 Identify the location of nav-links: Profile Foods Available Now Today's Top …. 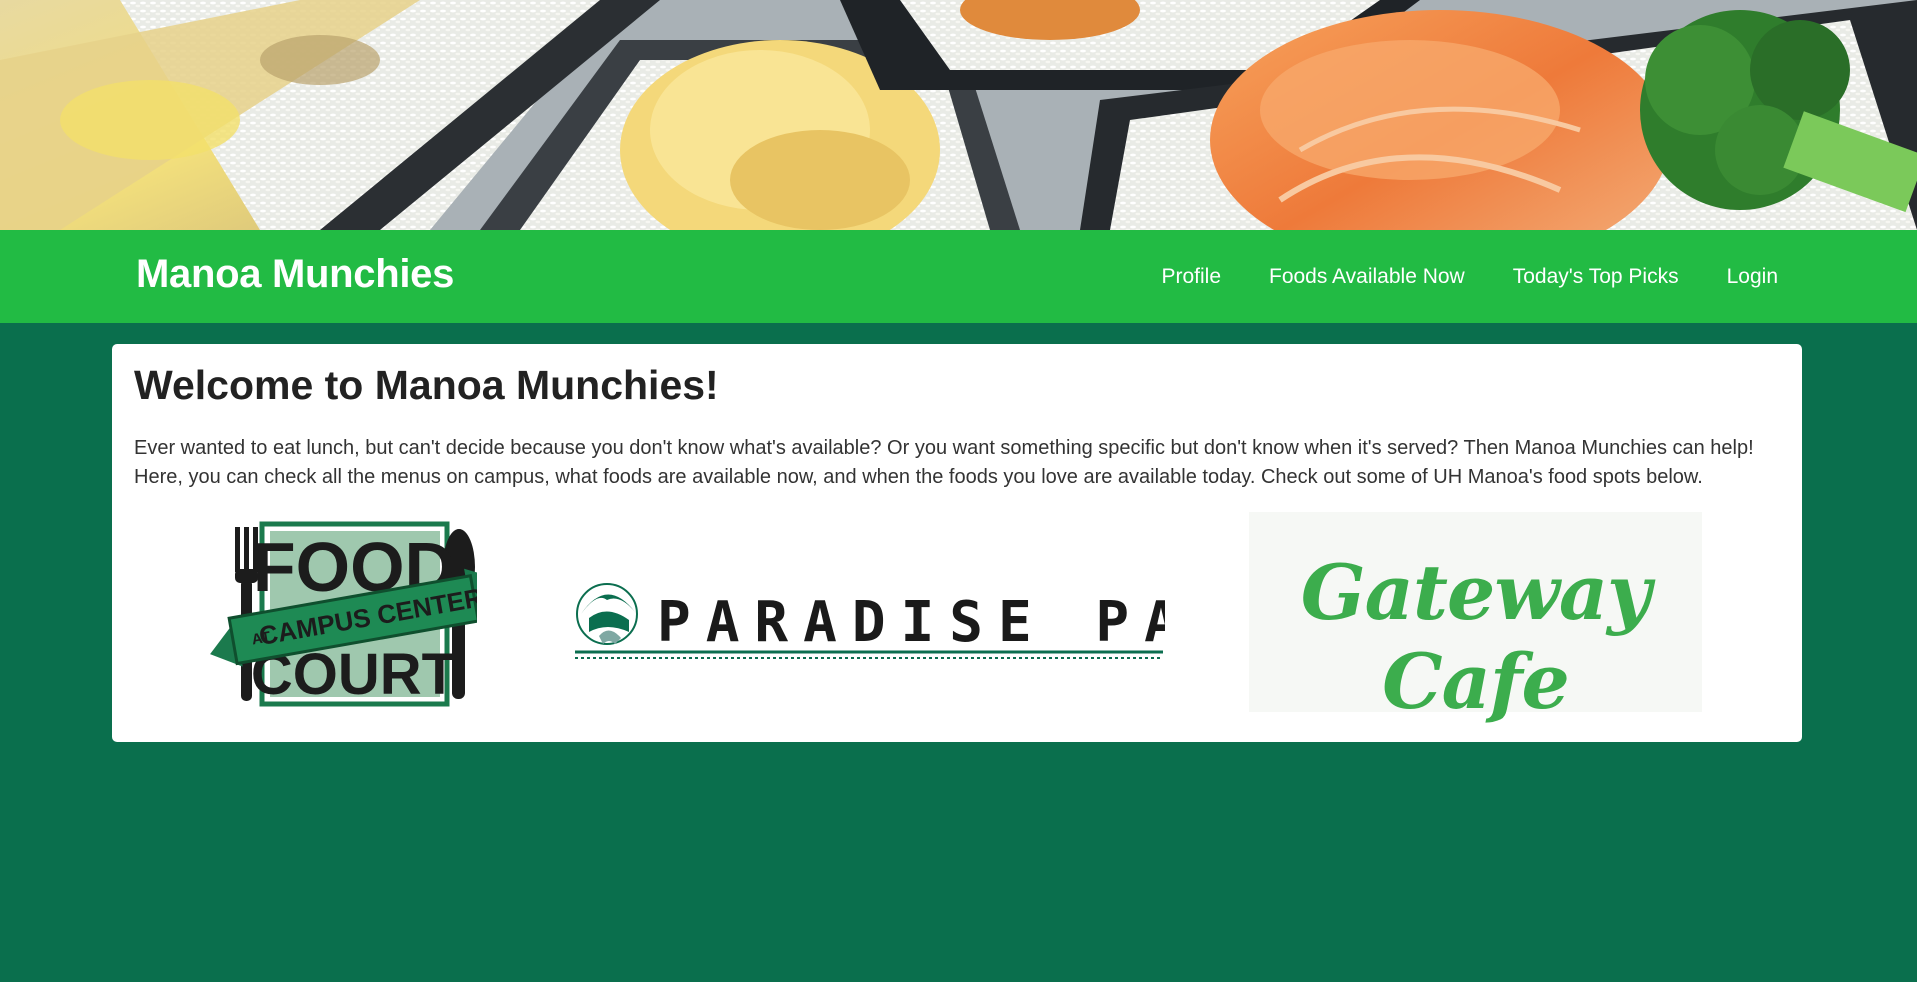
(1469, 276).